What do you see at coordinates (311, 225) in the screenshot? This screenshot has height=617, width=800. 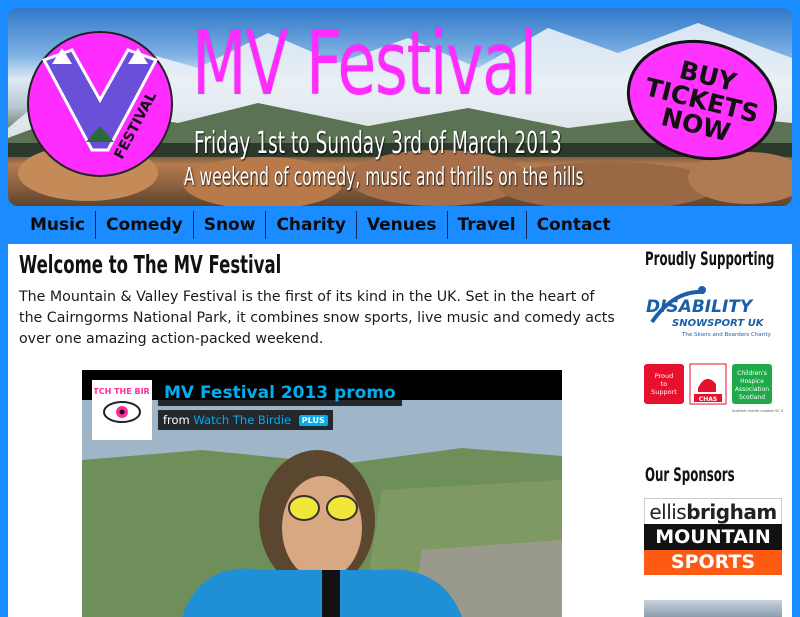 I see `nav-item-charity: Charity` at bounding box center [311, 225].